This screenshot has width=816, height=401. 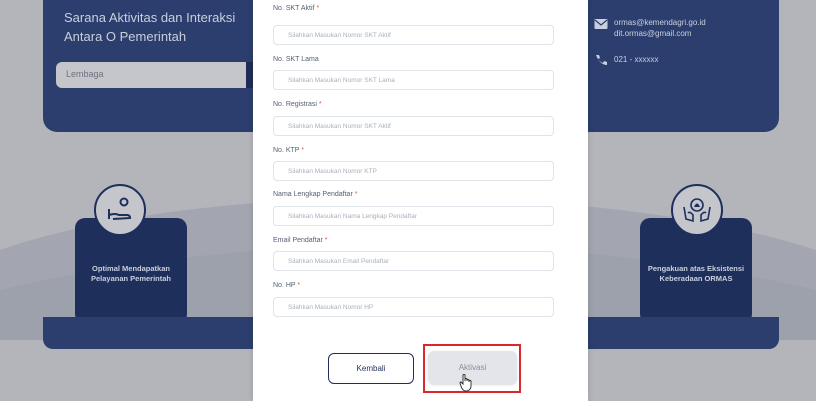 I want to click on field-label-nama: Nama Lengkap Pendaftar *, so click(x=315, y=194).